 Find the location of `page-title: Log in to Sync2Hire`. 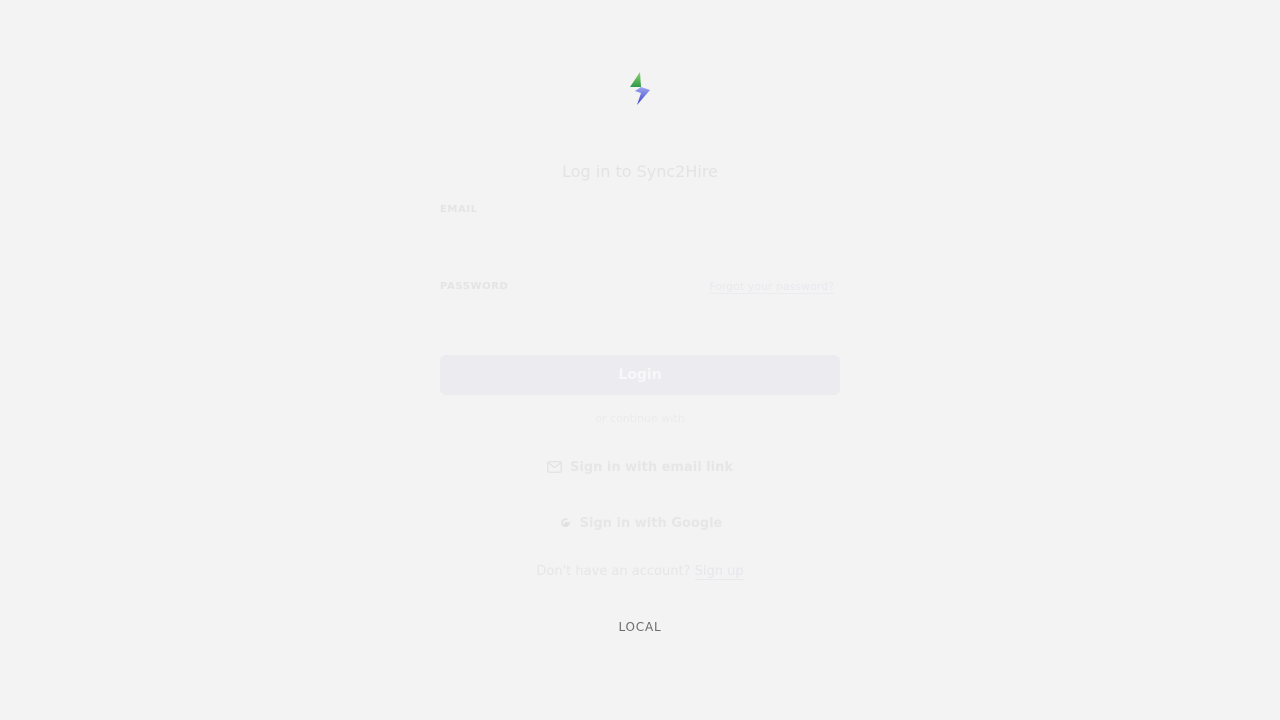

page-title: Log in to Sync2Hire is located at coordinates (640, 171).